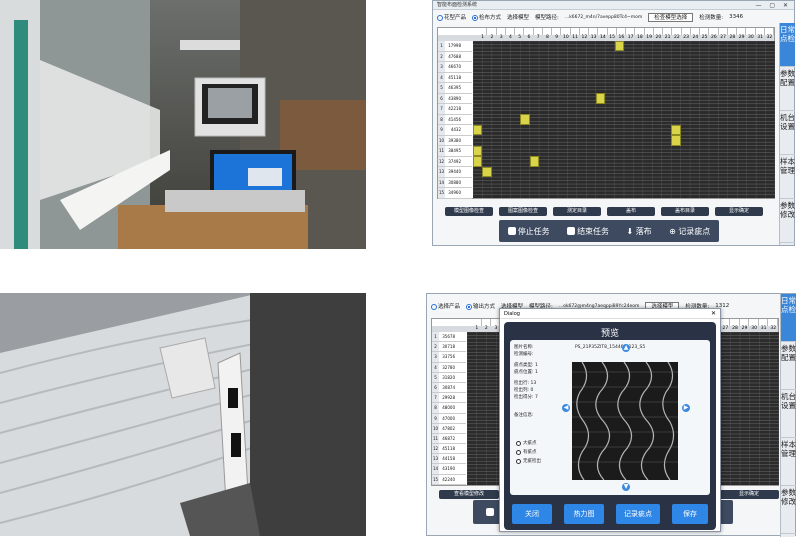 This screenshot has width=800, height=537. What do you see at coordinates (455, 193) in the screenshot?
I see `grid-row-label: 15 34960` at bounding box center [455, 193].